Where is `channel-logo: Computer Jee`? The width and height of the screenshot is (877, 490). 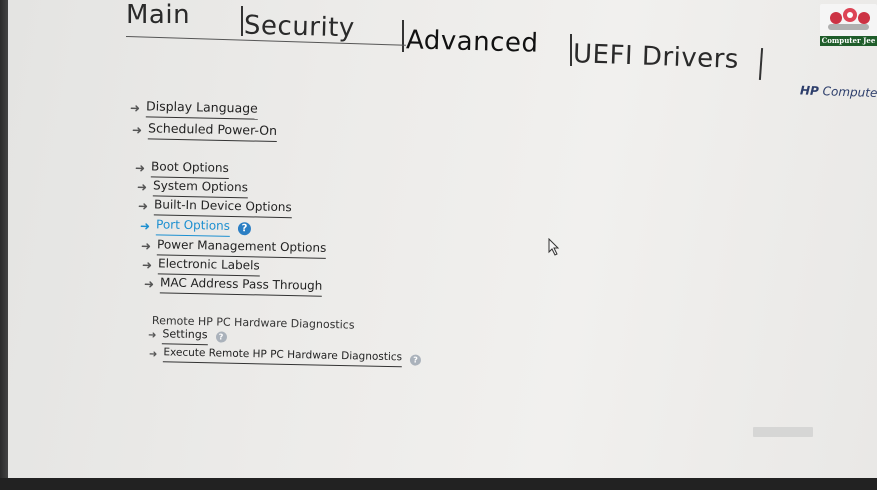 channel-logo: Computer Jee is located at coordinates (848, 25).